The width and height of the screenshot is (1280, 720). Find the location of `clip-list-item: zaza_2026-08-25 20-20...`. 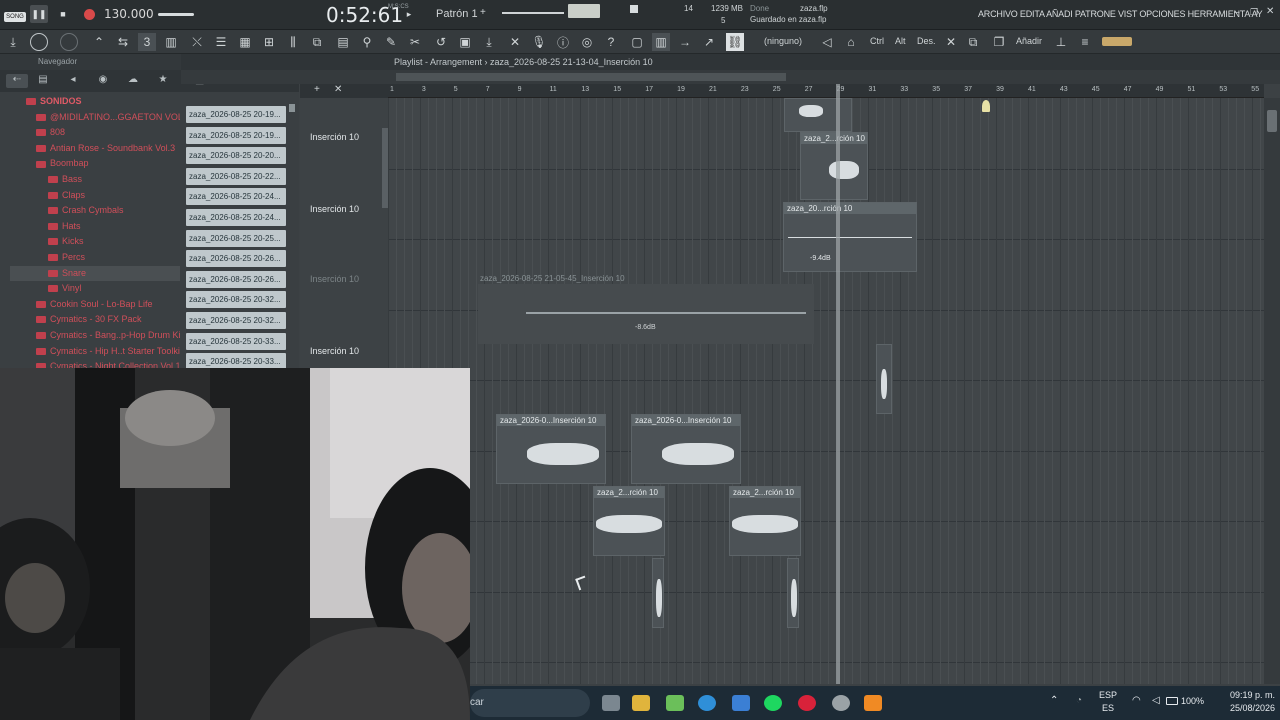

clip-list-item: zaza_2026-08-25 20-20... is located at coordinates (236, 156).